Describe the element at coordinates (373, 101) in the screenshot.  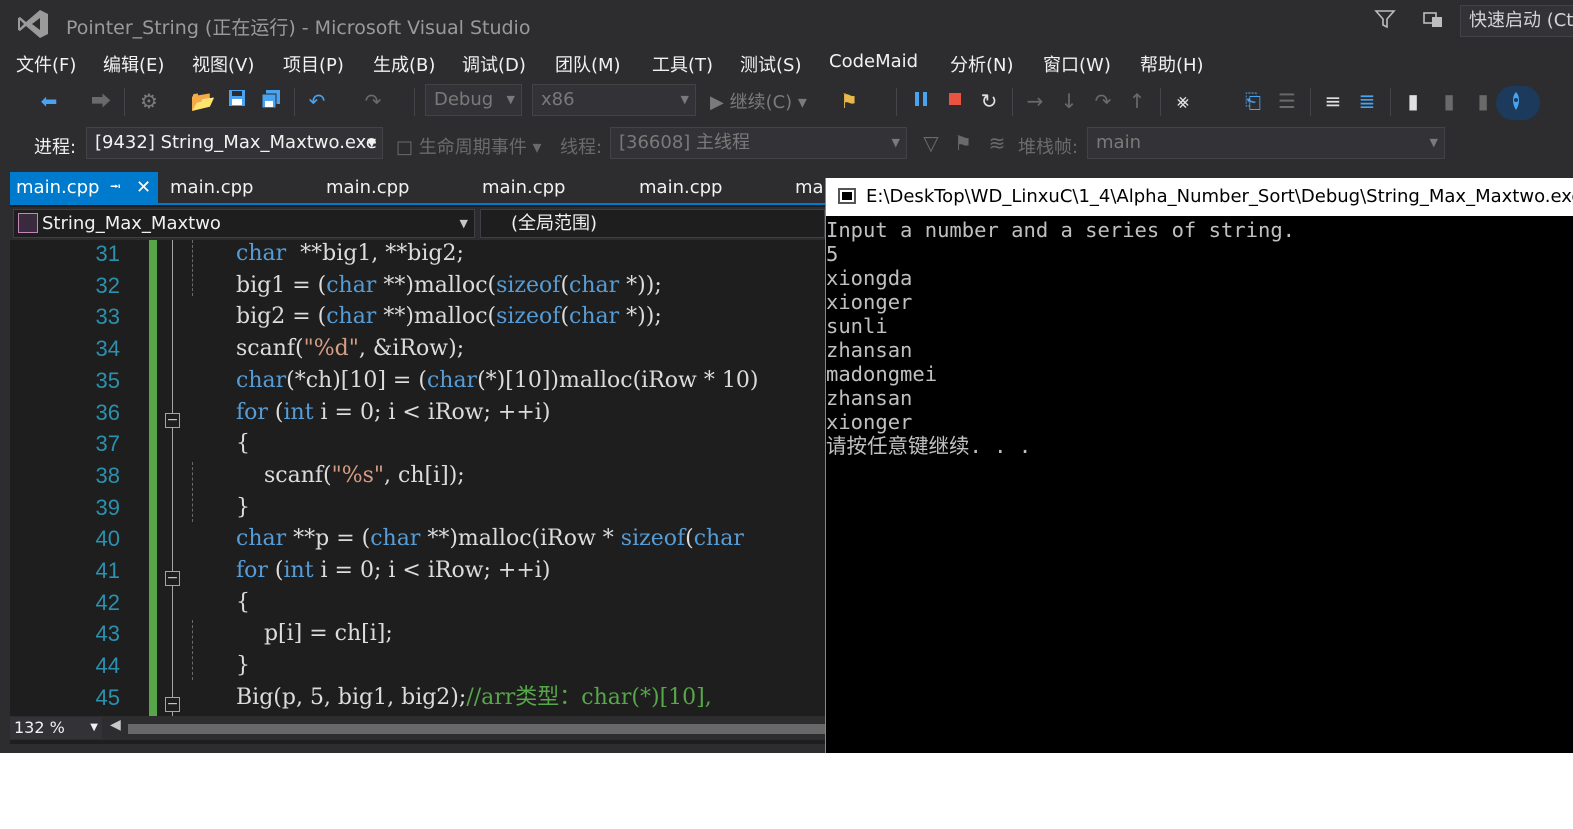
I see `redo-icon: ↷` at that location.